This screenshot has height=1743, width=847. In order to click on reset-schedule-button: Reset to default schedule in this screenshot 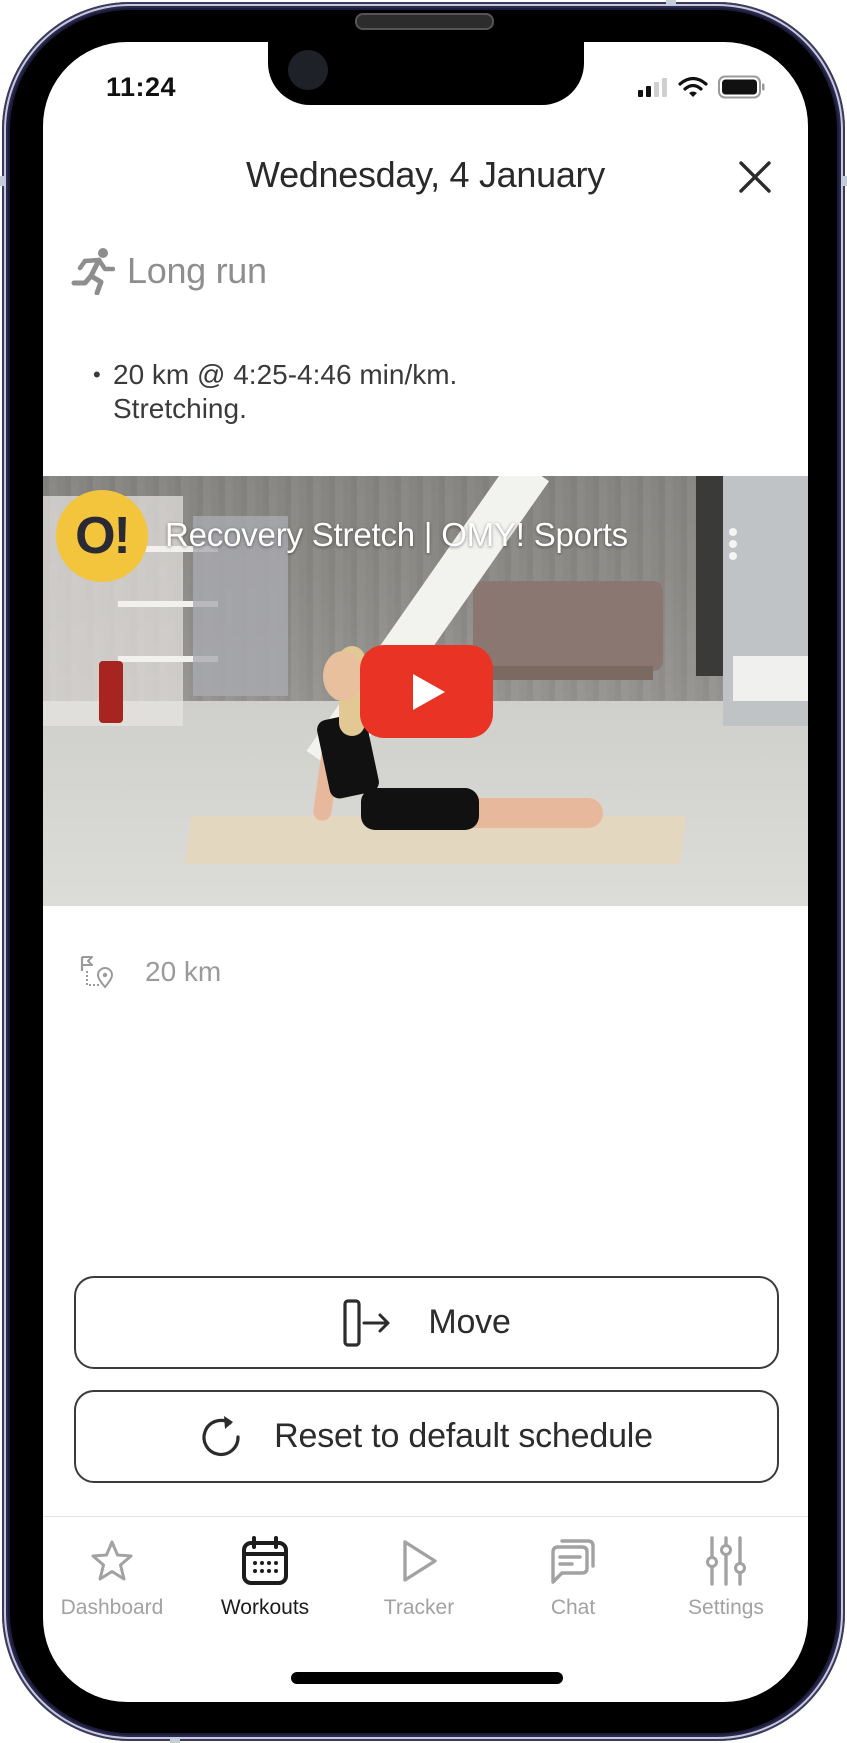, I will do `click(426, 1436)`.